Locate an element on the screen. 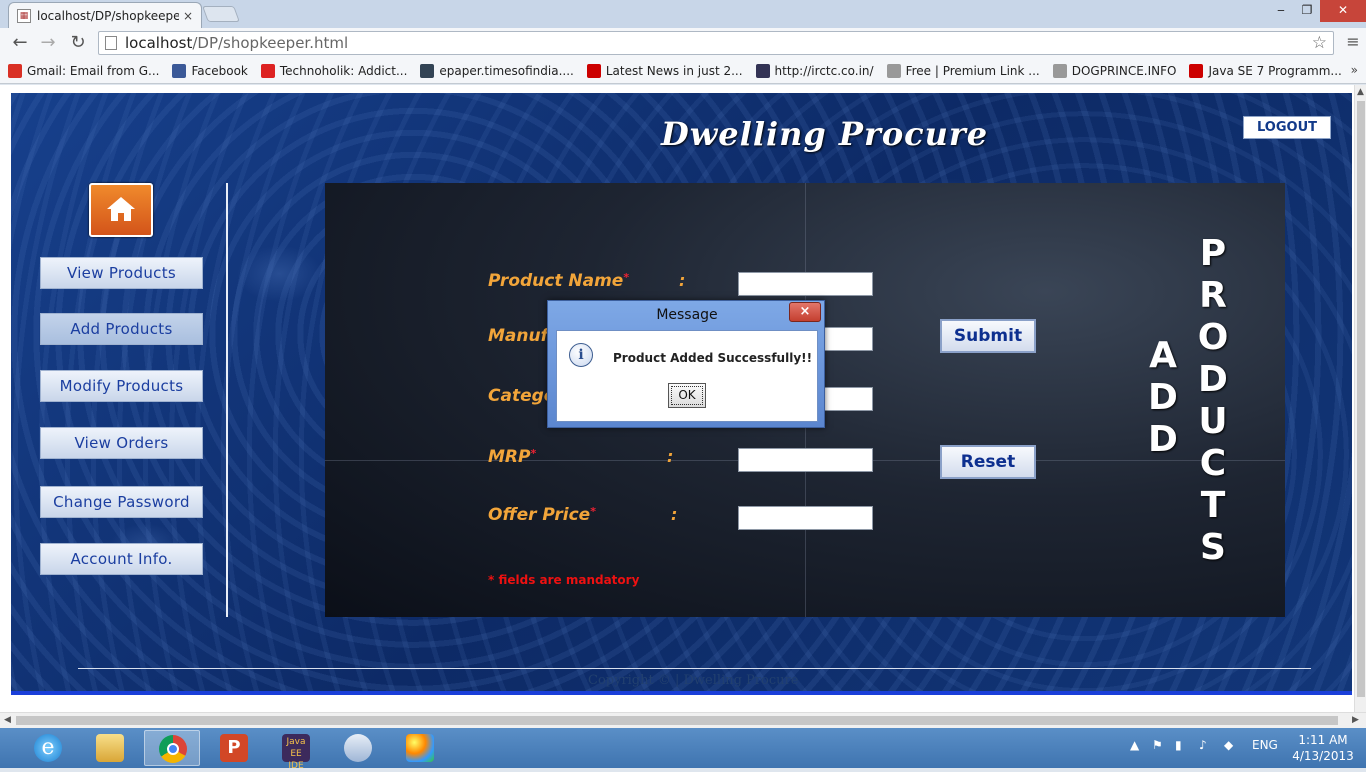 The width and height of the screenshot is (1366, 772). logout-button: LOGOUT is located at coordinates (1287, 127).